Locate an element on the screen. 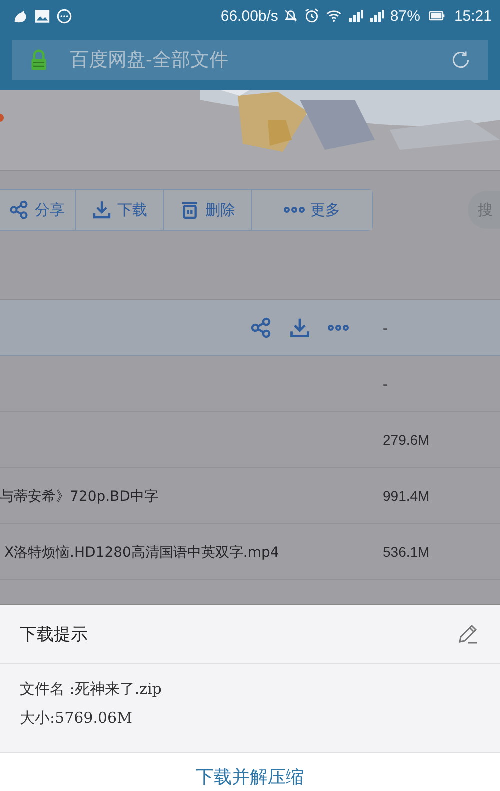 Image resolution: width=500 pixels, height=791 pixels. chat-icon is located at coordinates (64, 16).